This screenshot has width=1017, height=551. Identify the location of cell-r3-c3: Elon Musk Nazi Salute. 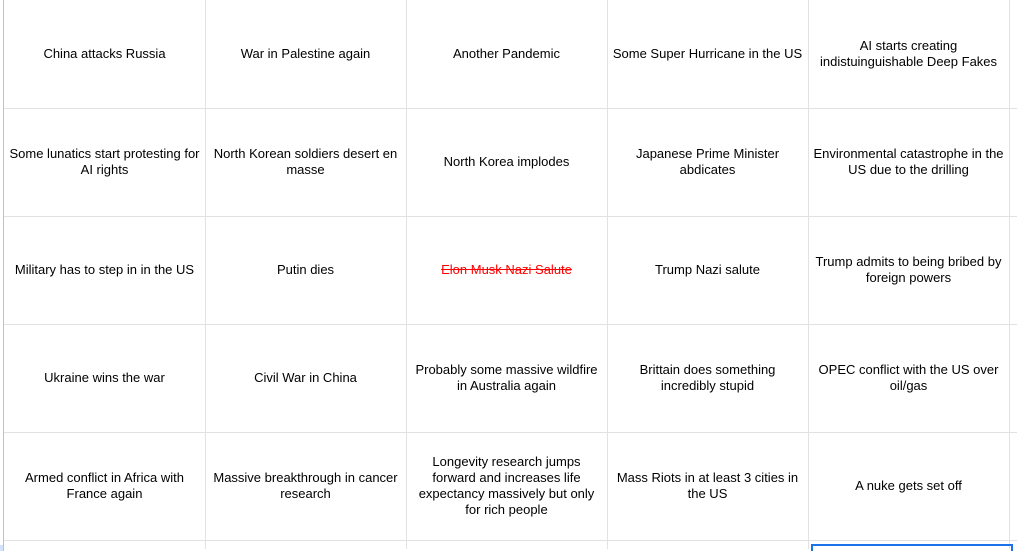
(507, 270).